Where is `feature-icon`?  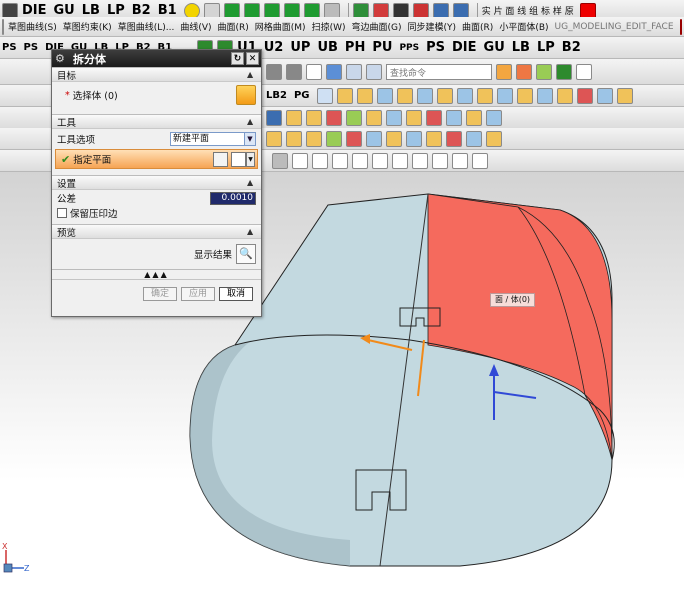
feature-icon is located at coordinates (344, 95).